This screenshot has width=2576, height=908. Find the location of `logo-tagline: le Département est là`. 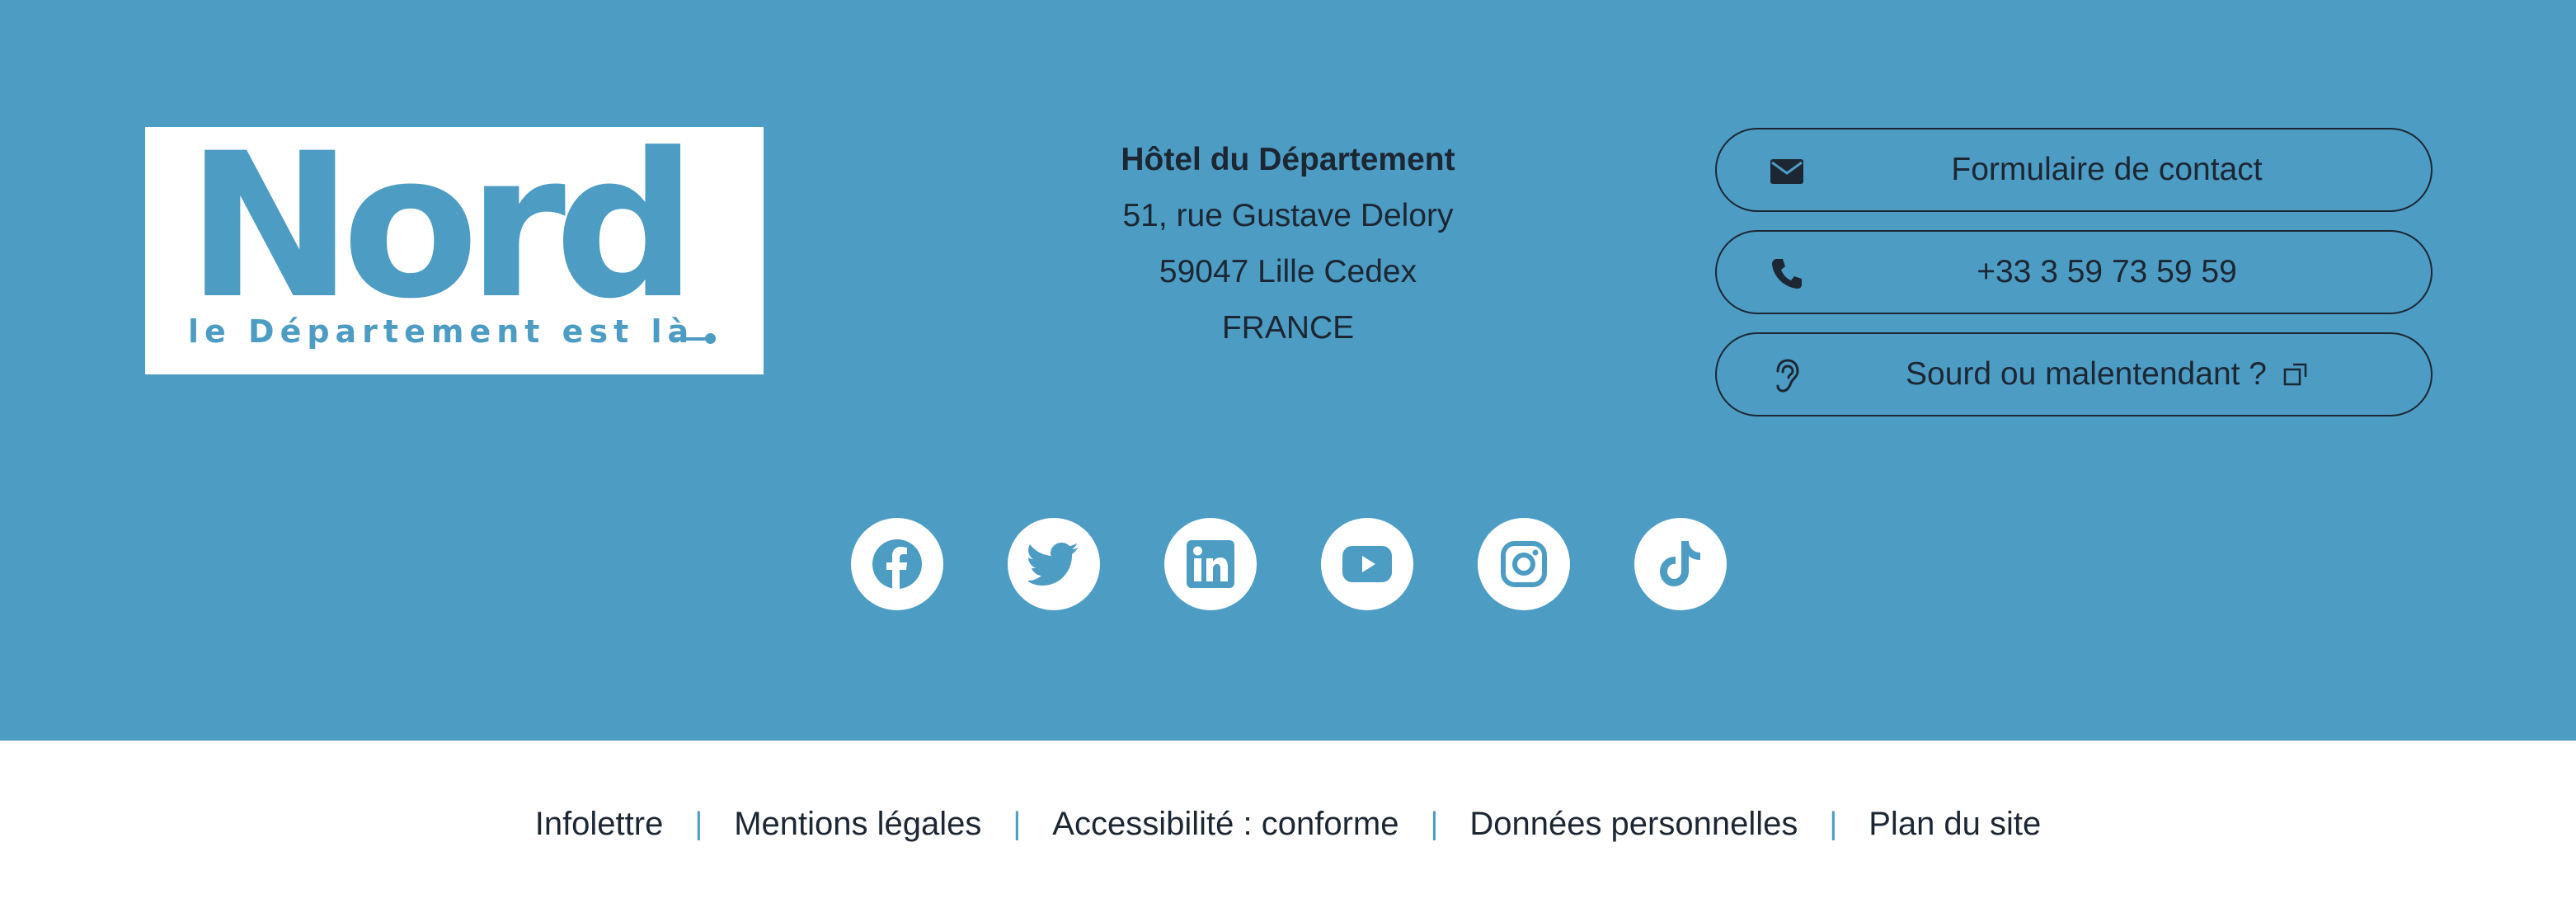

logo-tagline: le Département est là is located at coordinates (441, 331).